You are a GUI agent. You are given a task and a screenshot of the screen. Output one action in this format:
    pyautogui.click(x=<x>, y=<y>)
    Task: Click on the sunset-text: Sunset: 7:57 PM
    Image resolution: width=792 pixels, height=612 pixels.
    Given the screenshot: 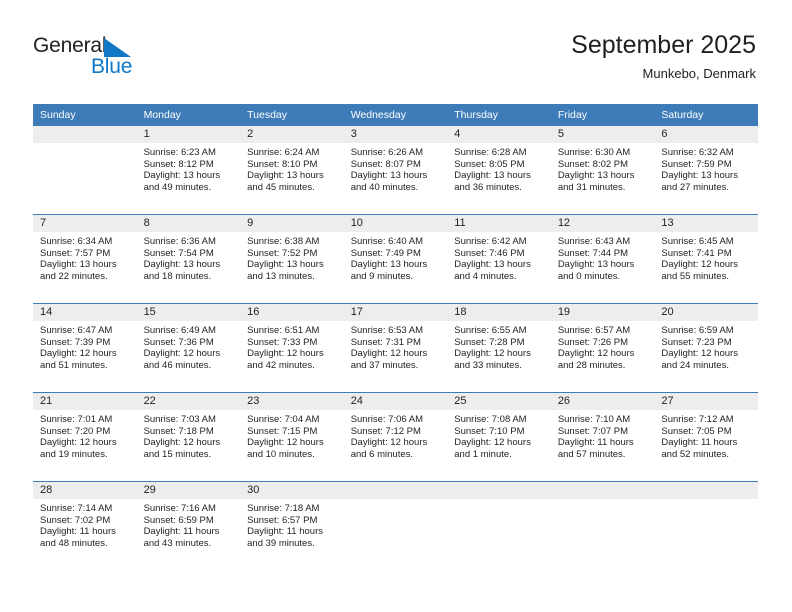 What is the action you would take?
    pyautogui.click(x=75, y=253)
    